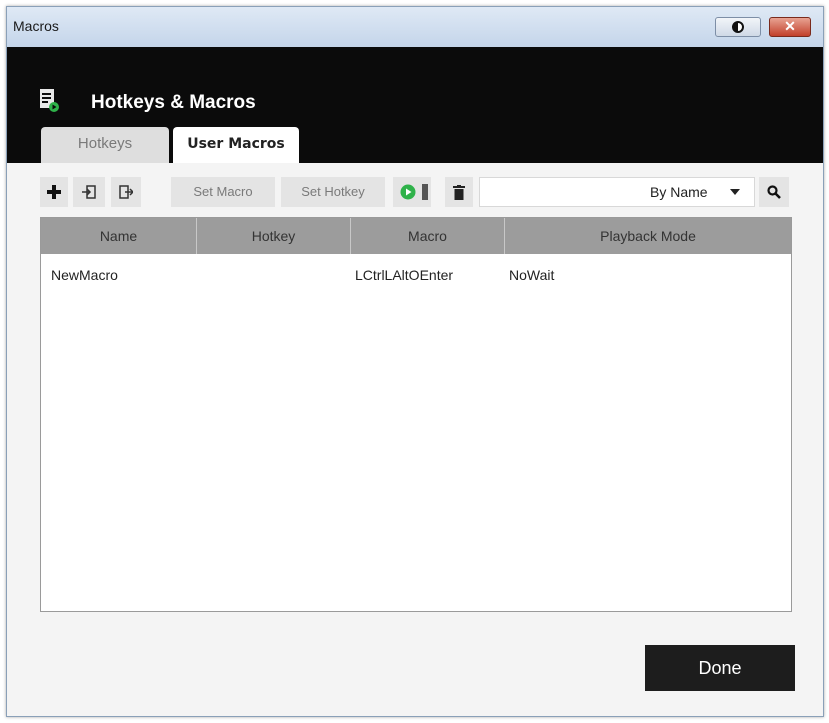 The width and height of the screenshot is (829, 723). I want to click on export-button, so click(126, 192).